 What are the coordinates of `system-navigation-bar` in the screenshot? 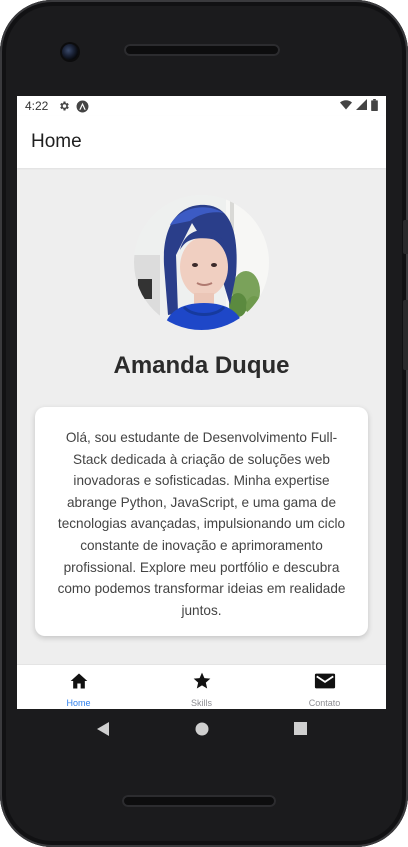 It's located at (201, 731).